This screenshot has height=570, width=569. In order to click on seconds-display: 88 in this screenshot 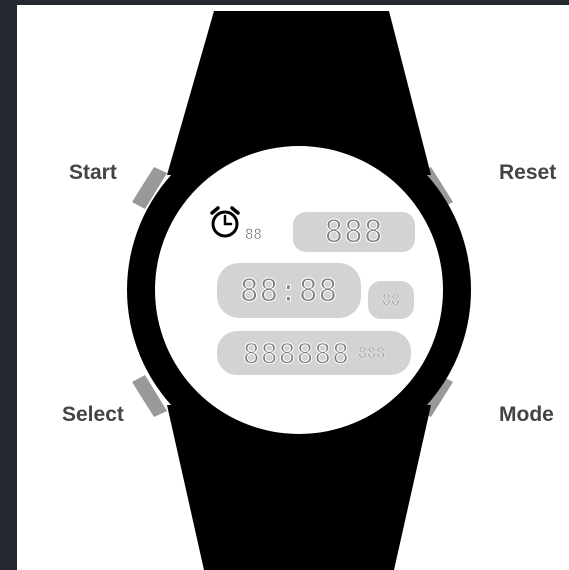, I will do `click(391, 300)`.